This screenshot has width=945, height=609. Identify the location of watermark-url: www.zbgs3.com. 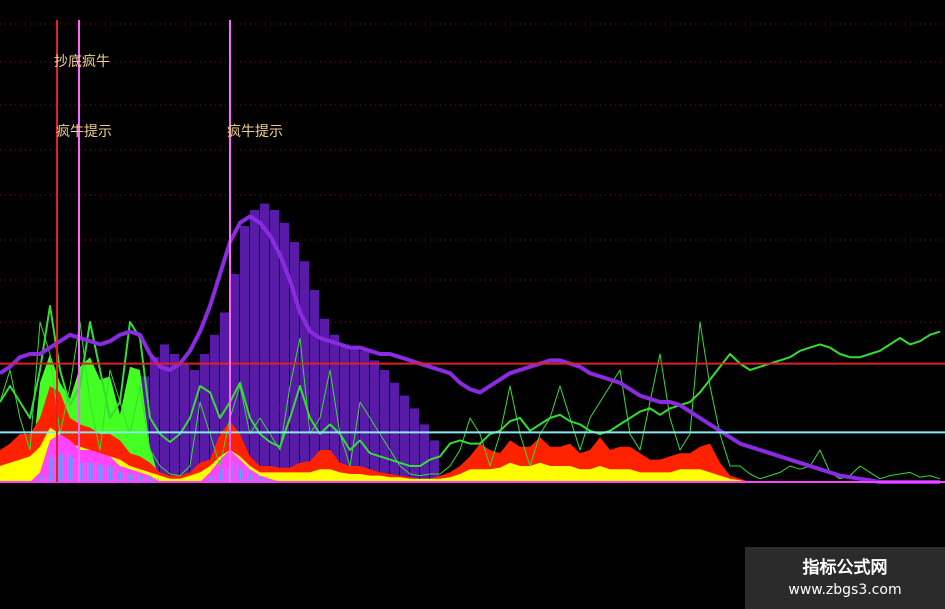
(845, 590).